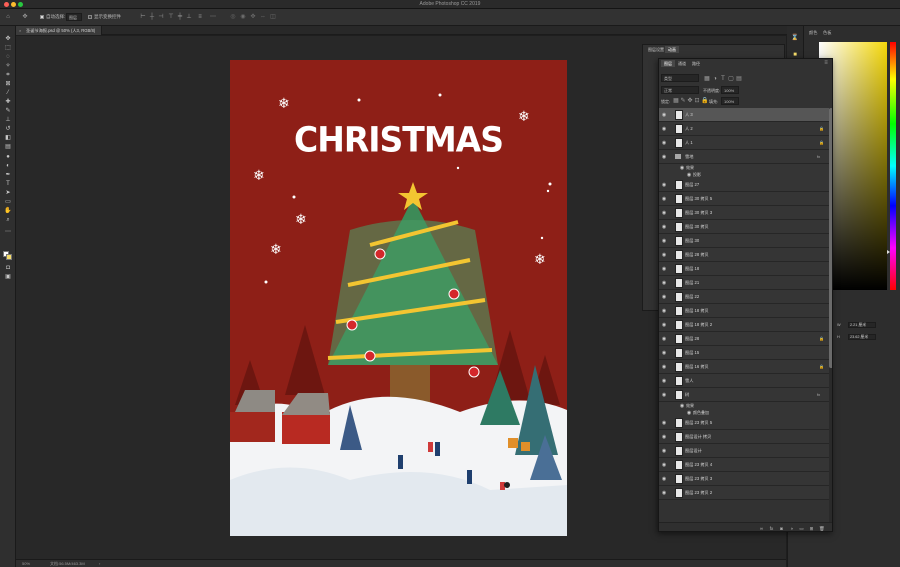 The image size is (900, 567). What do you see at coordinates (744, 199) in the screenshot?
I see `layer-row: ◉ 图层 30 拷贝 5` at bounding box center [744, 199].